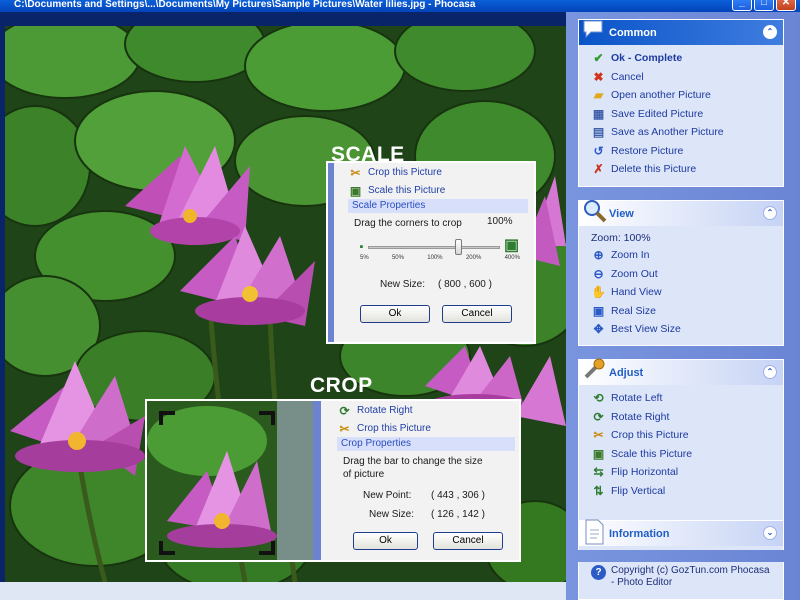 This screenshot has width=800, height=600. Describe the element at coordinates (593, 29) in the screenshot. I see `speech-bubble-icon` at that location.